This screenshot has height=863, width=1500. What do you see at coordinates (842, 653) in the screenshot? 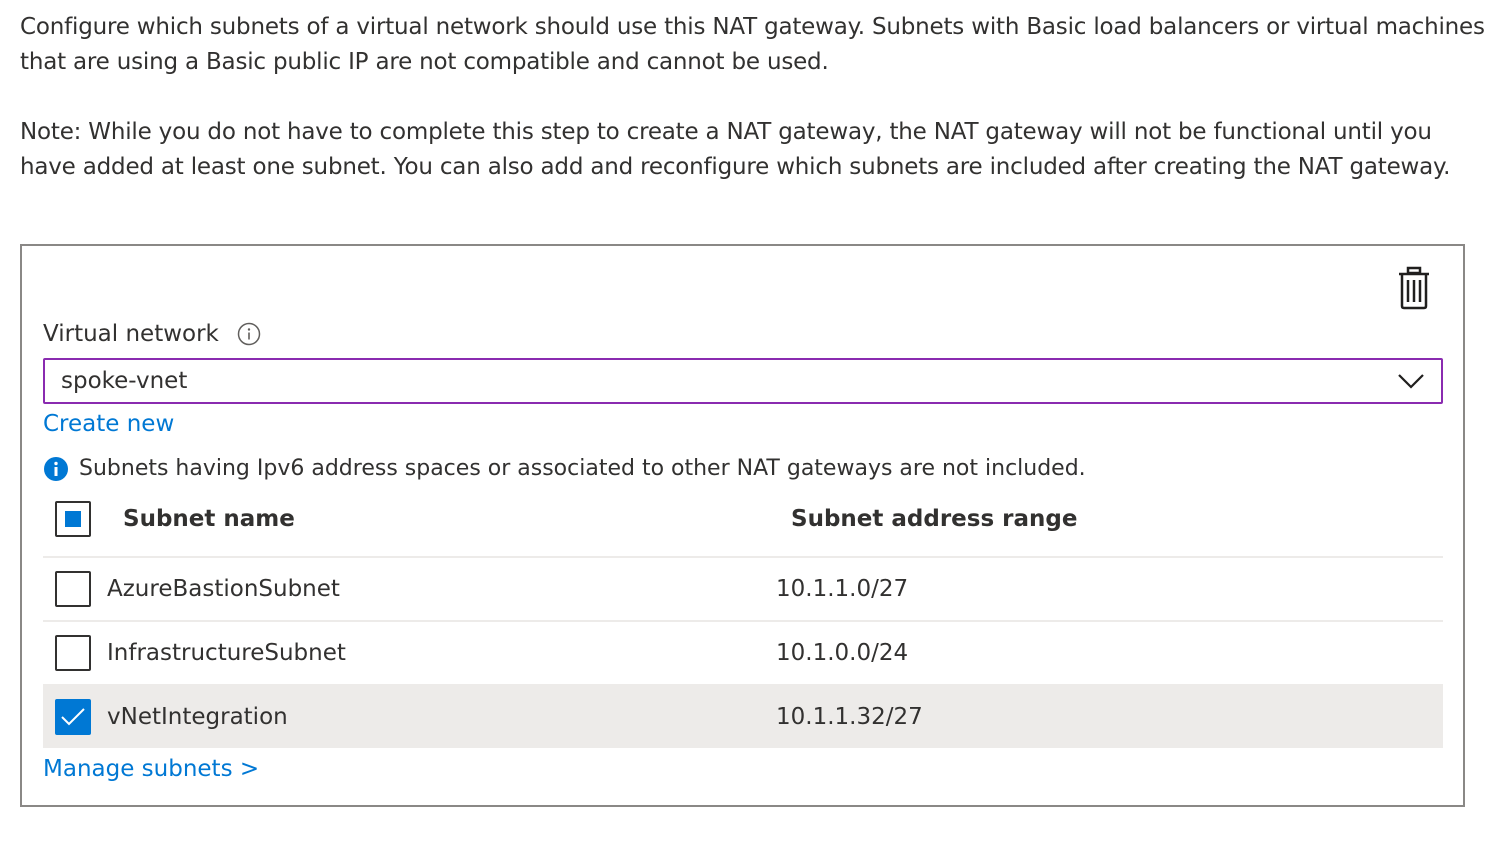
I see `subnet-range-cell: 10.1.0.0/24` at bounding box center [842, 653].